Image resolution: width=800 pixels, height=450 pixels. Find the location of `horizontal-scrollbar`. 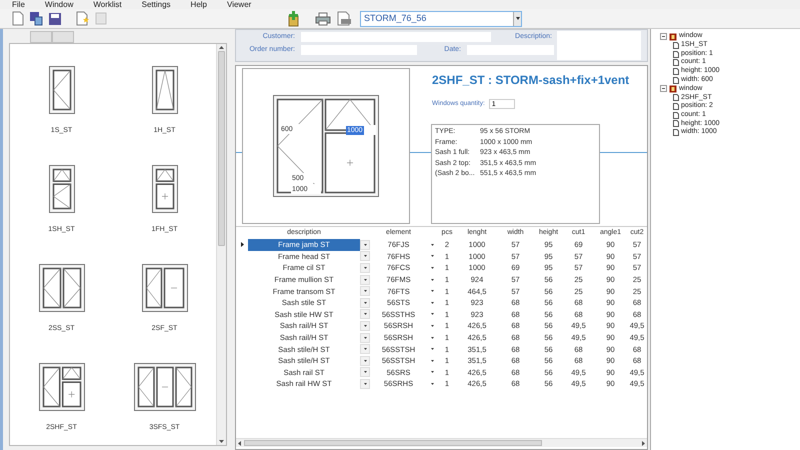

horizontal-scrollbar is located at coordinates (441, 442).